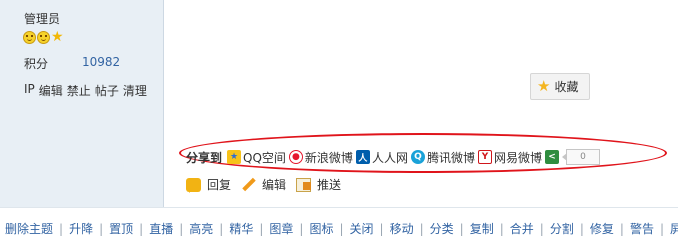  Describe the element at coordinates (566, 87) in the screenshot. I see `favorite-label: 收藏` at that location.